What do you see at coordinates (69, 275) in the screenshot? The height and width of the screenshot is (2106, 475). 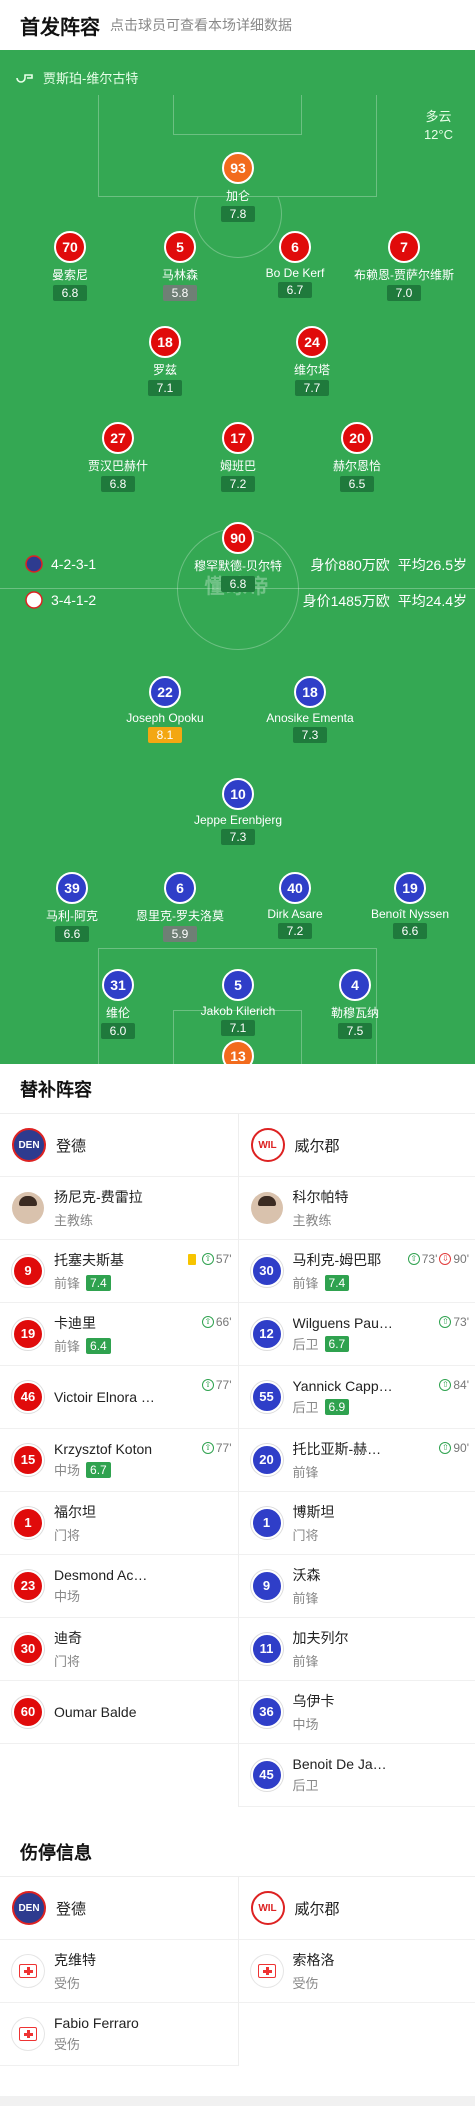 I see `player-name: 曼索尼` at bounding box center [69, 275].